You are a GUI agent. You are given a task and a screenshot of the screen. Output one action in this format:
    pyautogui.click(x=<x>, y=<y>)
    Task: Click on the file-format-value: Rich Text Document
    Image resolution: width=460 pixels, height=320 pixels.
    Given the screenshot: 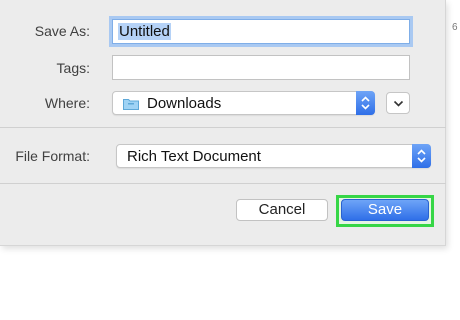 What is the action you would take?
    pyautogui.click(x=194, y=156)
    